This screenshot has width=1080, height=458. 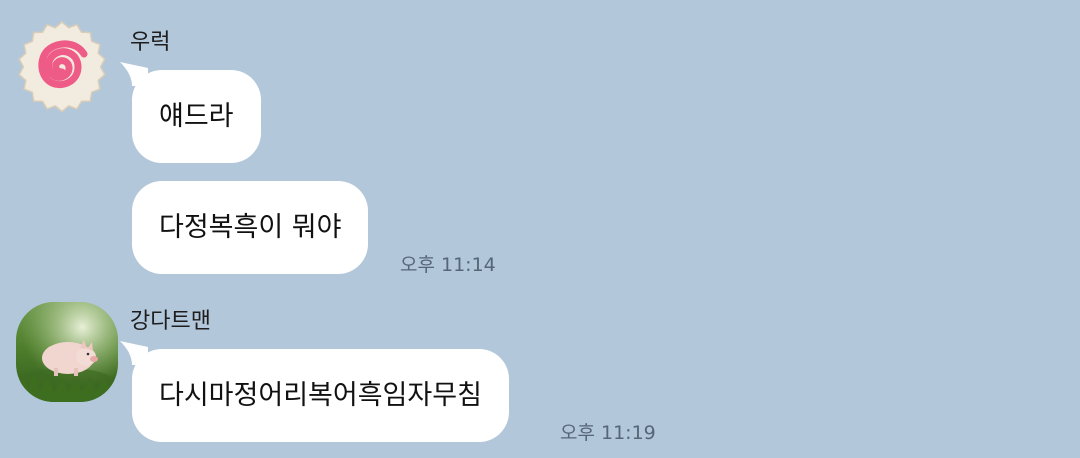 I want to click on message-bubble: 다시마정어리복어흑임자무침, so click(x=320, y=395).